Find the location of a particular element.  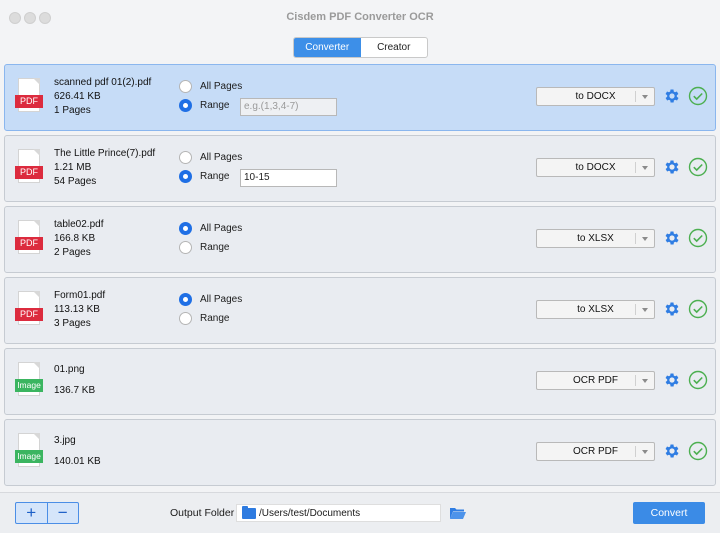

window-title: Cisdem PDF Converter OCR is located at coordinates (360, 17).